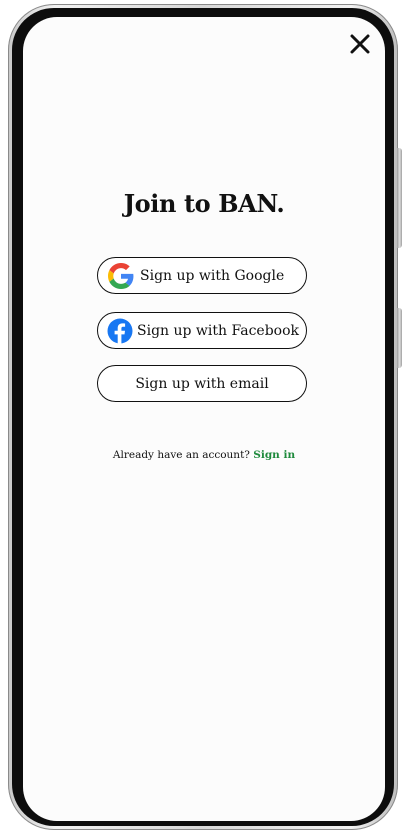 This screenshot has width=406, height=835. Describe the element at coordinates (274, 455) in the screenshot. I see `signin-link: Sign in` at that location.